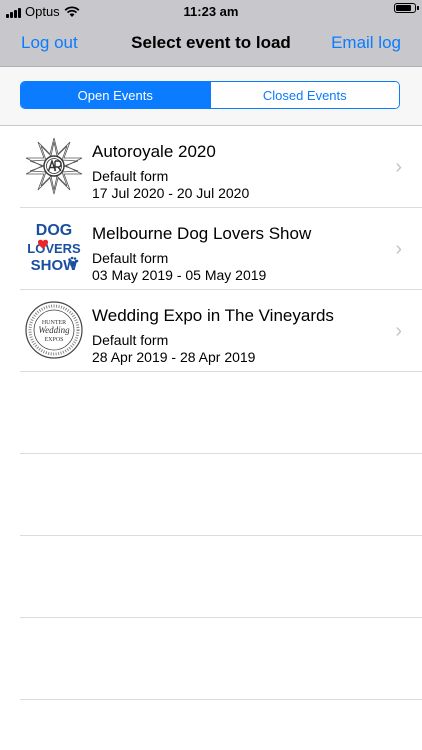 The width and height of the screenshot is (422, 750). What do you see at coordinates (49, 43) in the screenshot?
I see `logout-button: Log out` at bounding box center [49, 43].